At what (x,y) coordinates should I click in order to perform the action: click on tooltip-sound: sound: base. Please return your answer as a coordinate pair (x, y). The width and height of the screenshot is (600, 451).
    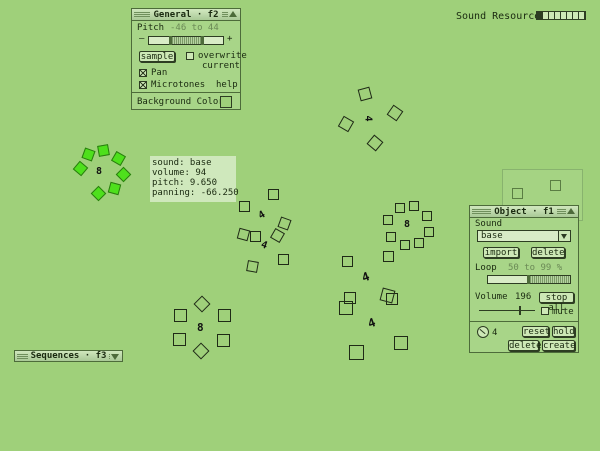
    Looking at the image, I should click on (182, 163).